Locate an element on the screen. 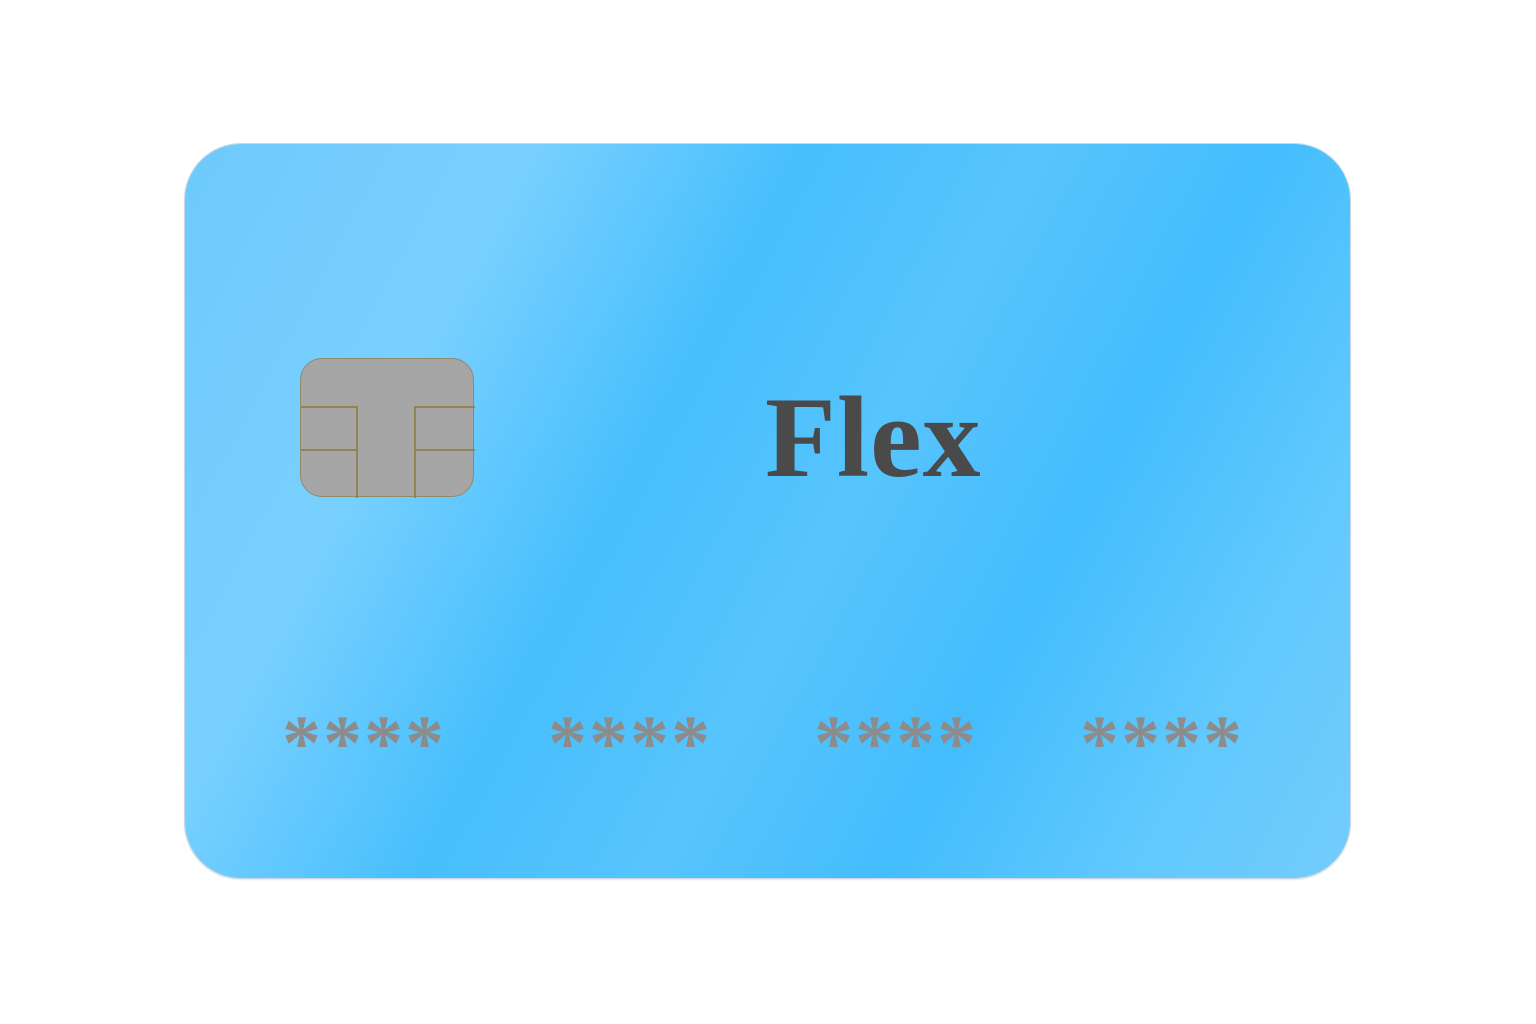 This screenshot has width=1536, height=1024. card-brand-name: Flex is located at coordinates (873, 438).